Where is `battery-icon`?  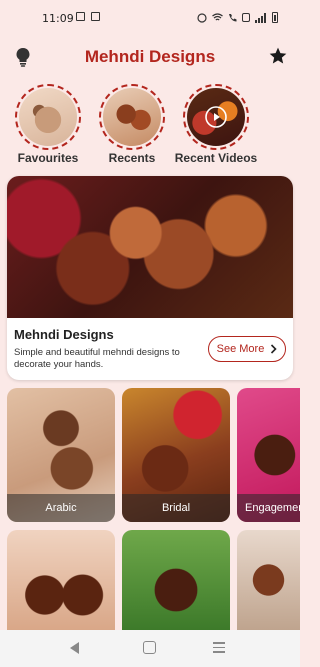 battery-icon is located at coordinates (275, 17).